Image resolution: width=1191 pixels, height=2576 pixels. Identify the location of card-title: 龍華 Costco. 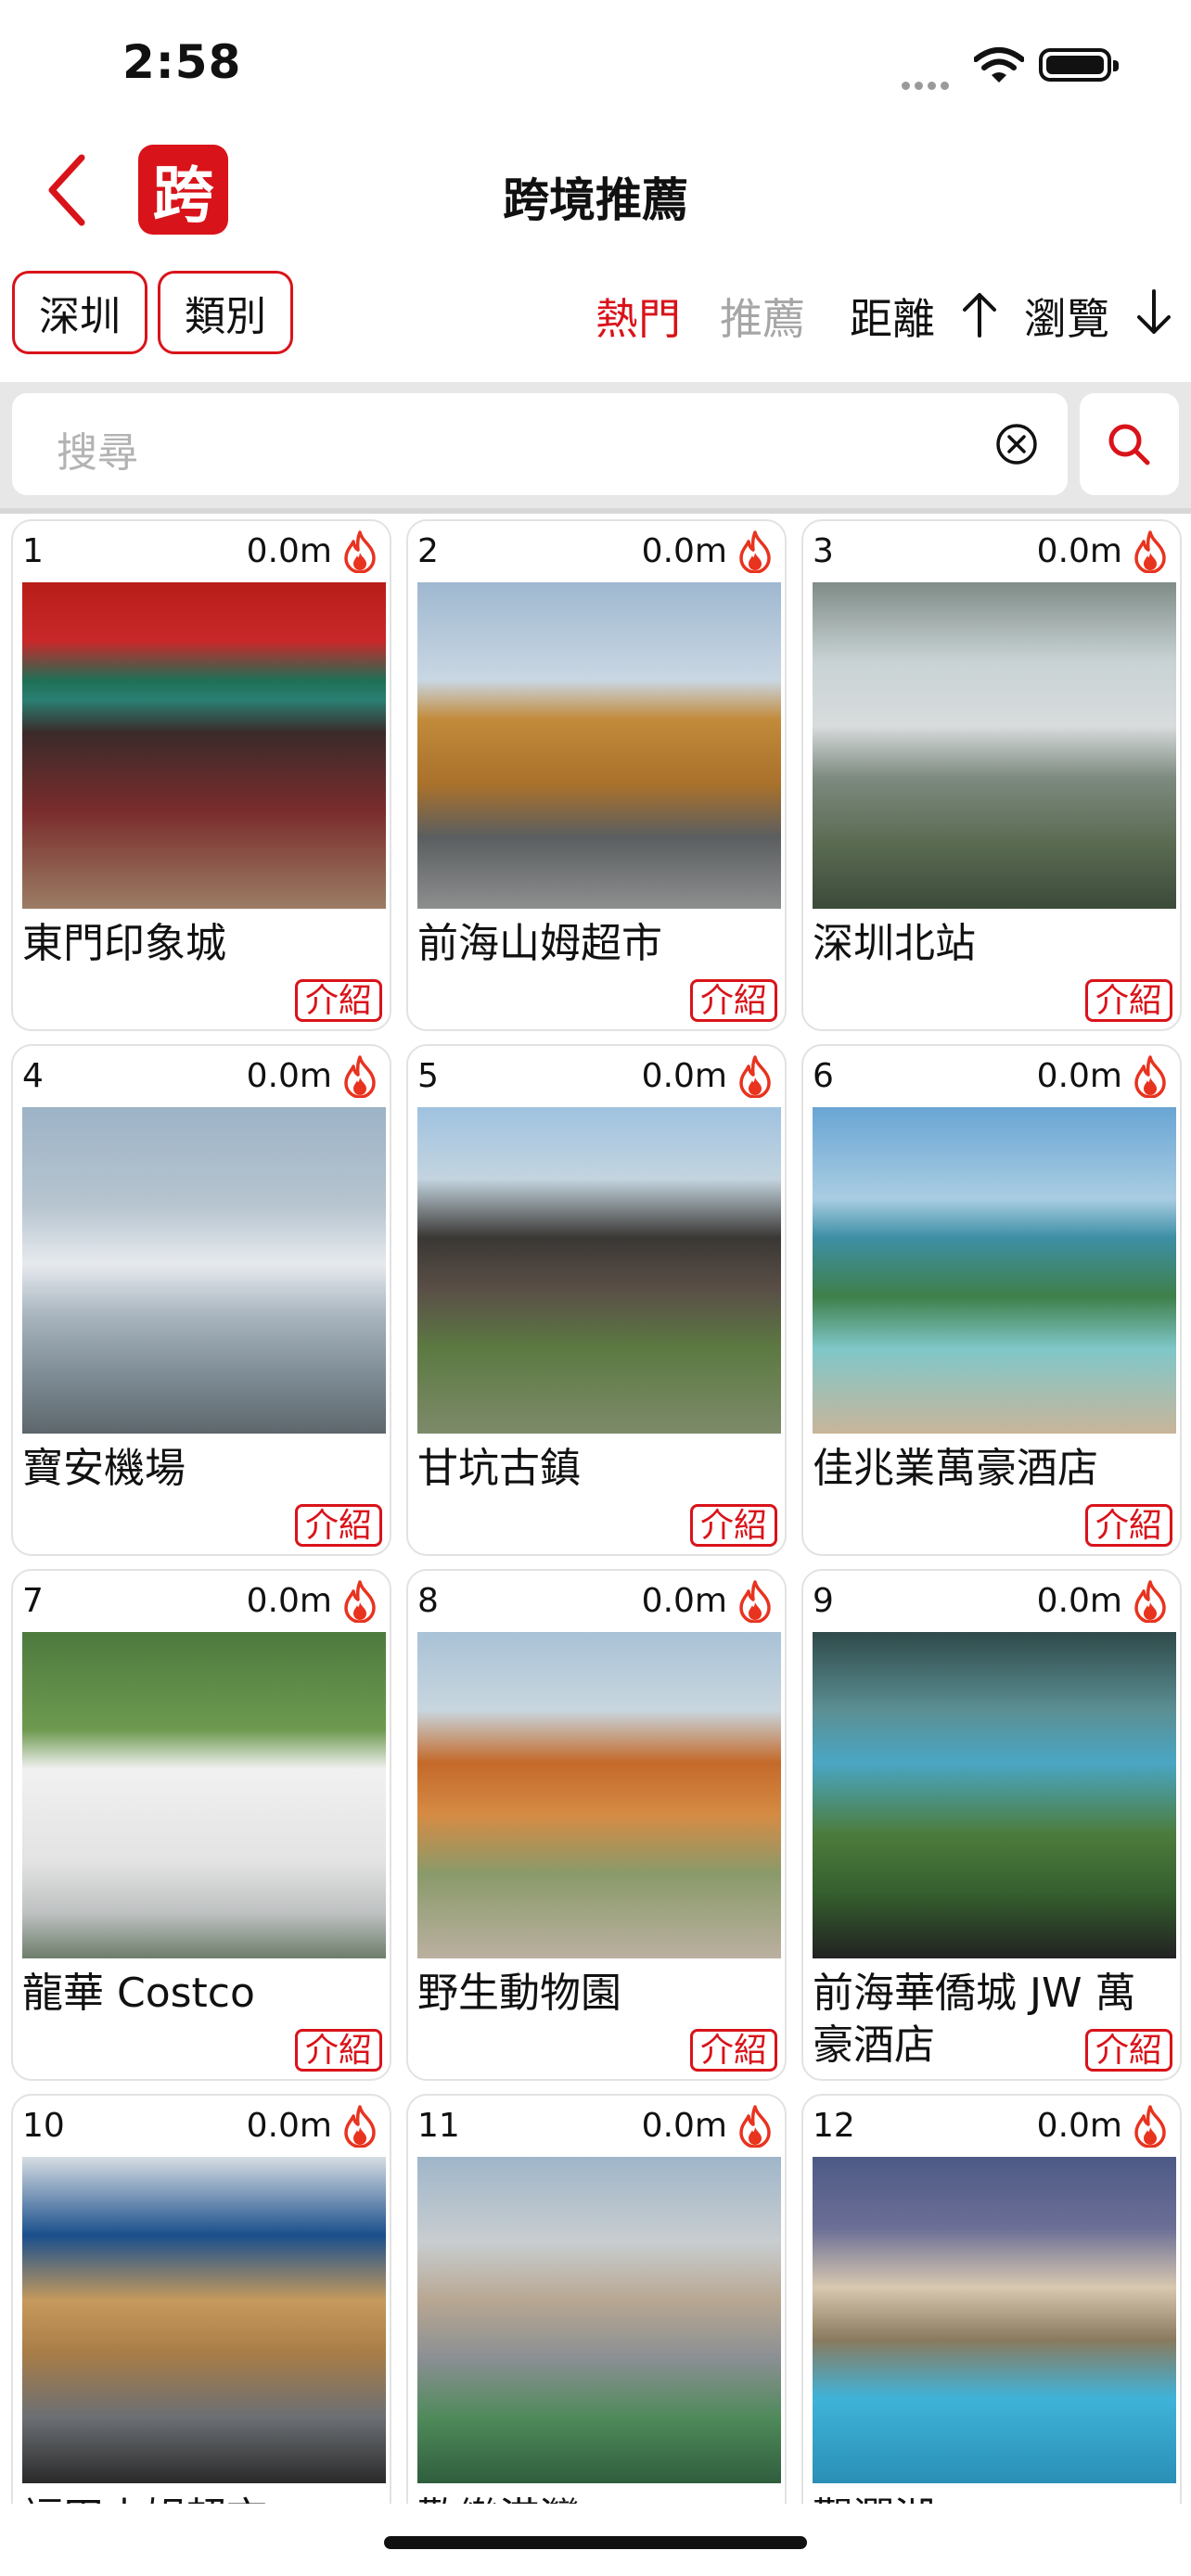
(138, 1994).